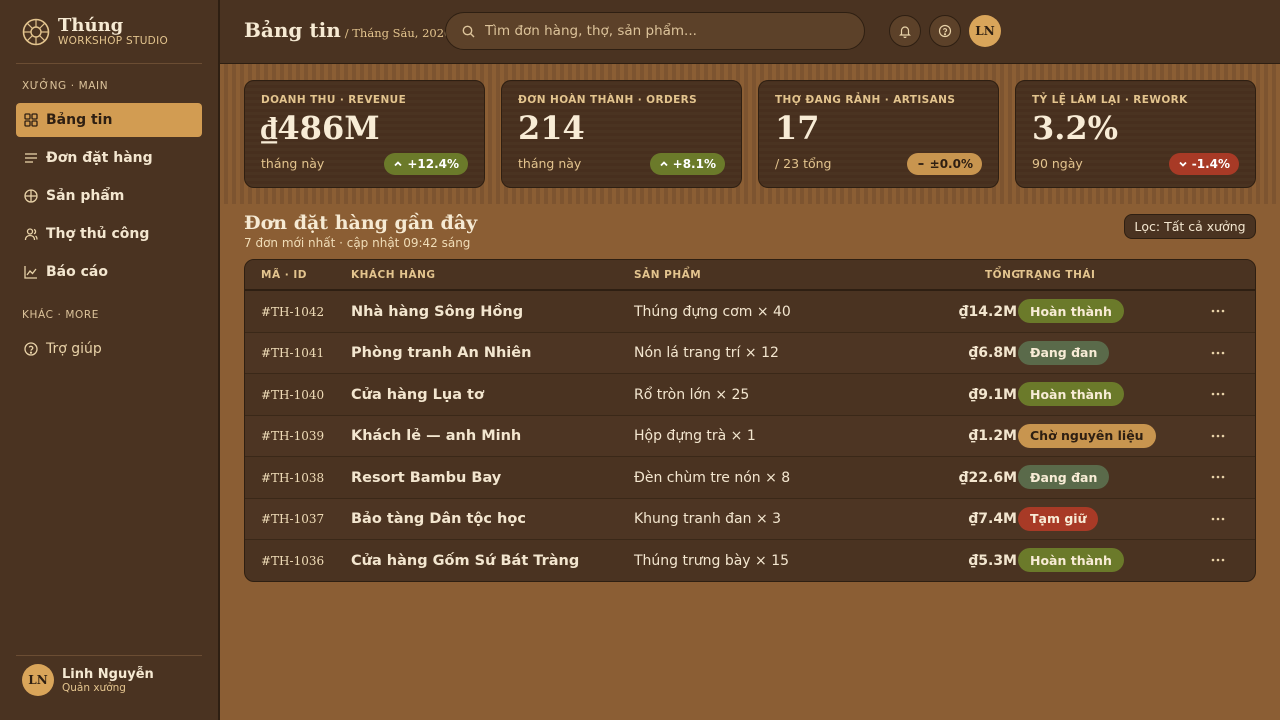 Image resolution: width=1280 pixels, height=720 pixels. I want to click on avatar: LN, so click(38, 680).